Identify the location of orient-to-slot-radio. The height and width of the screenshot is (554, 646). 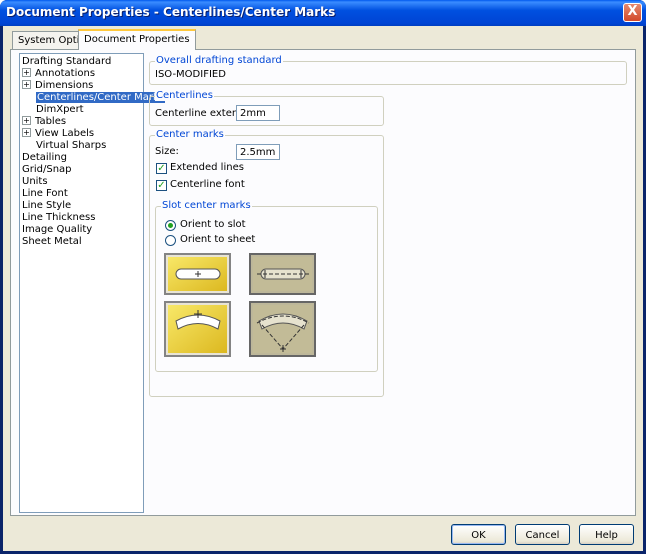
(170, 225).